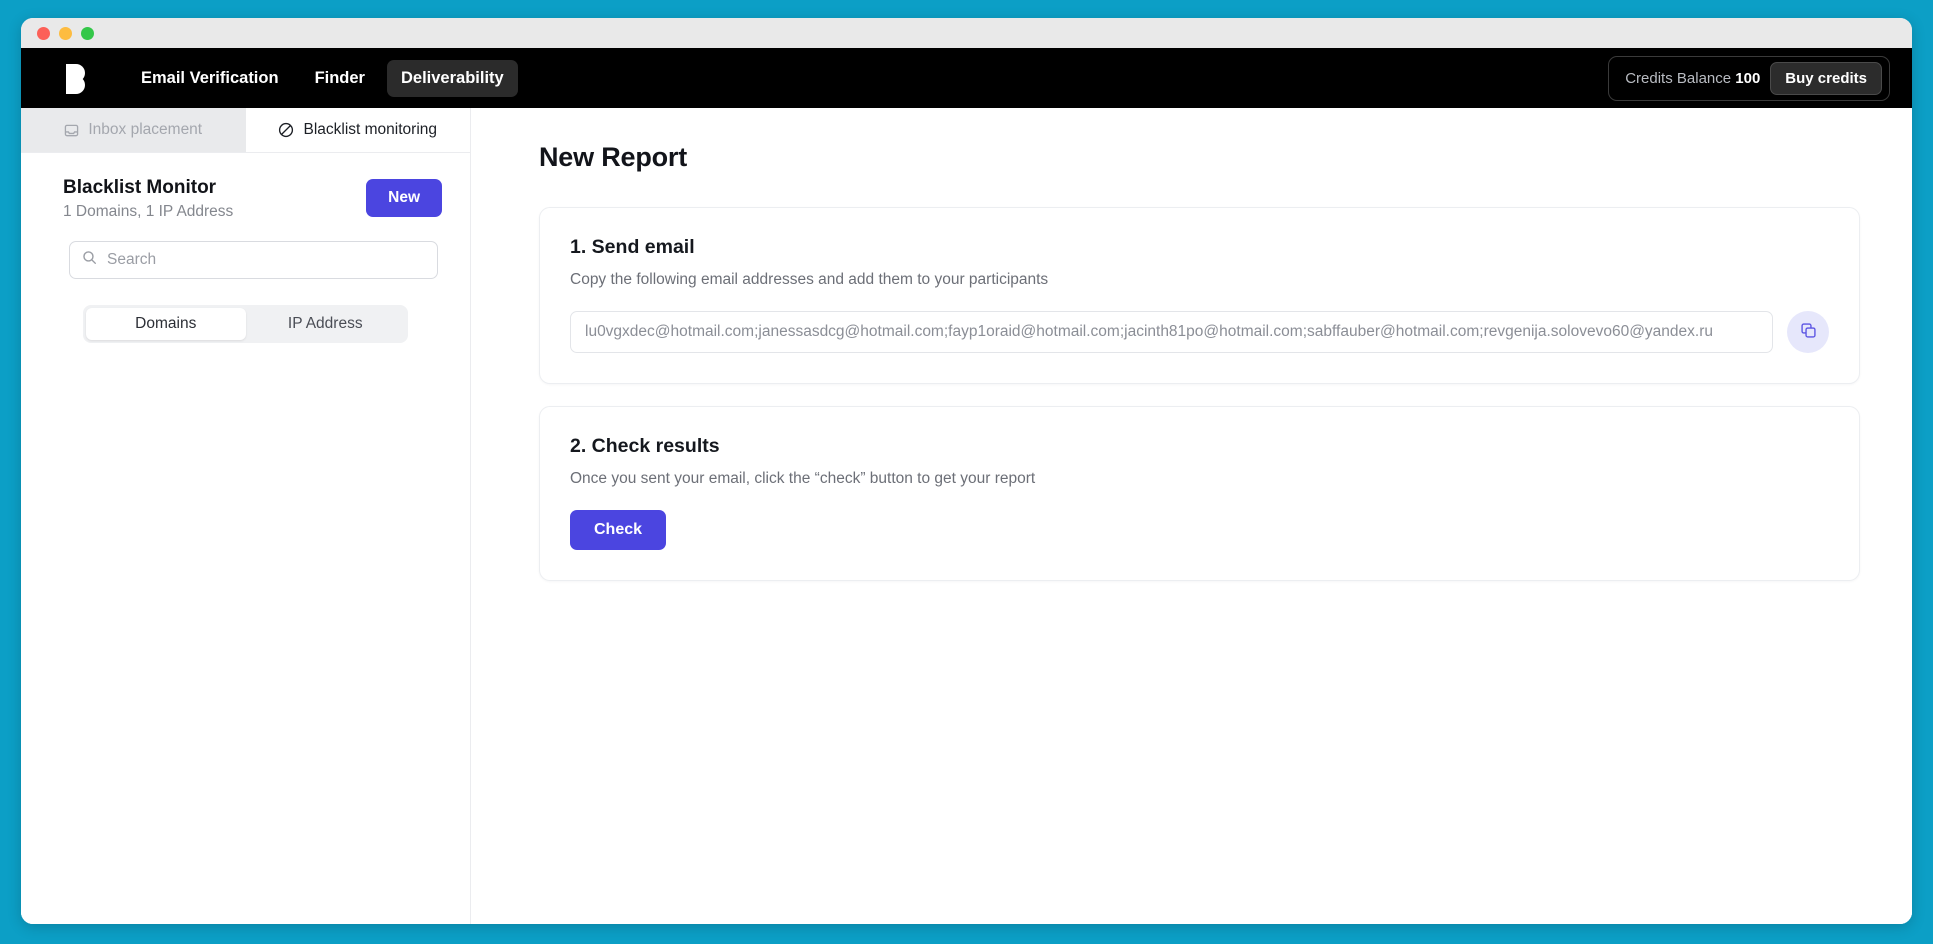 The width and height of the screenshot is (1933, 944). I want to click on nav-link-deliverability: Deliverability, so click(452, 78).